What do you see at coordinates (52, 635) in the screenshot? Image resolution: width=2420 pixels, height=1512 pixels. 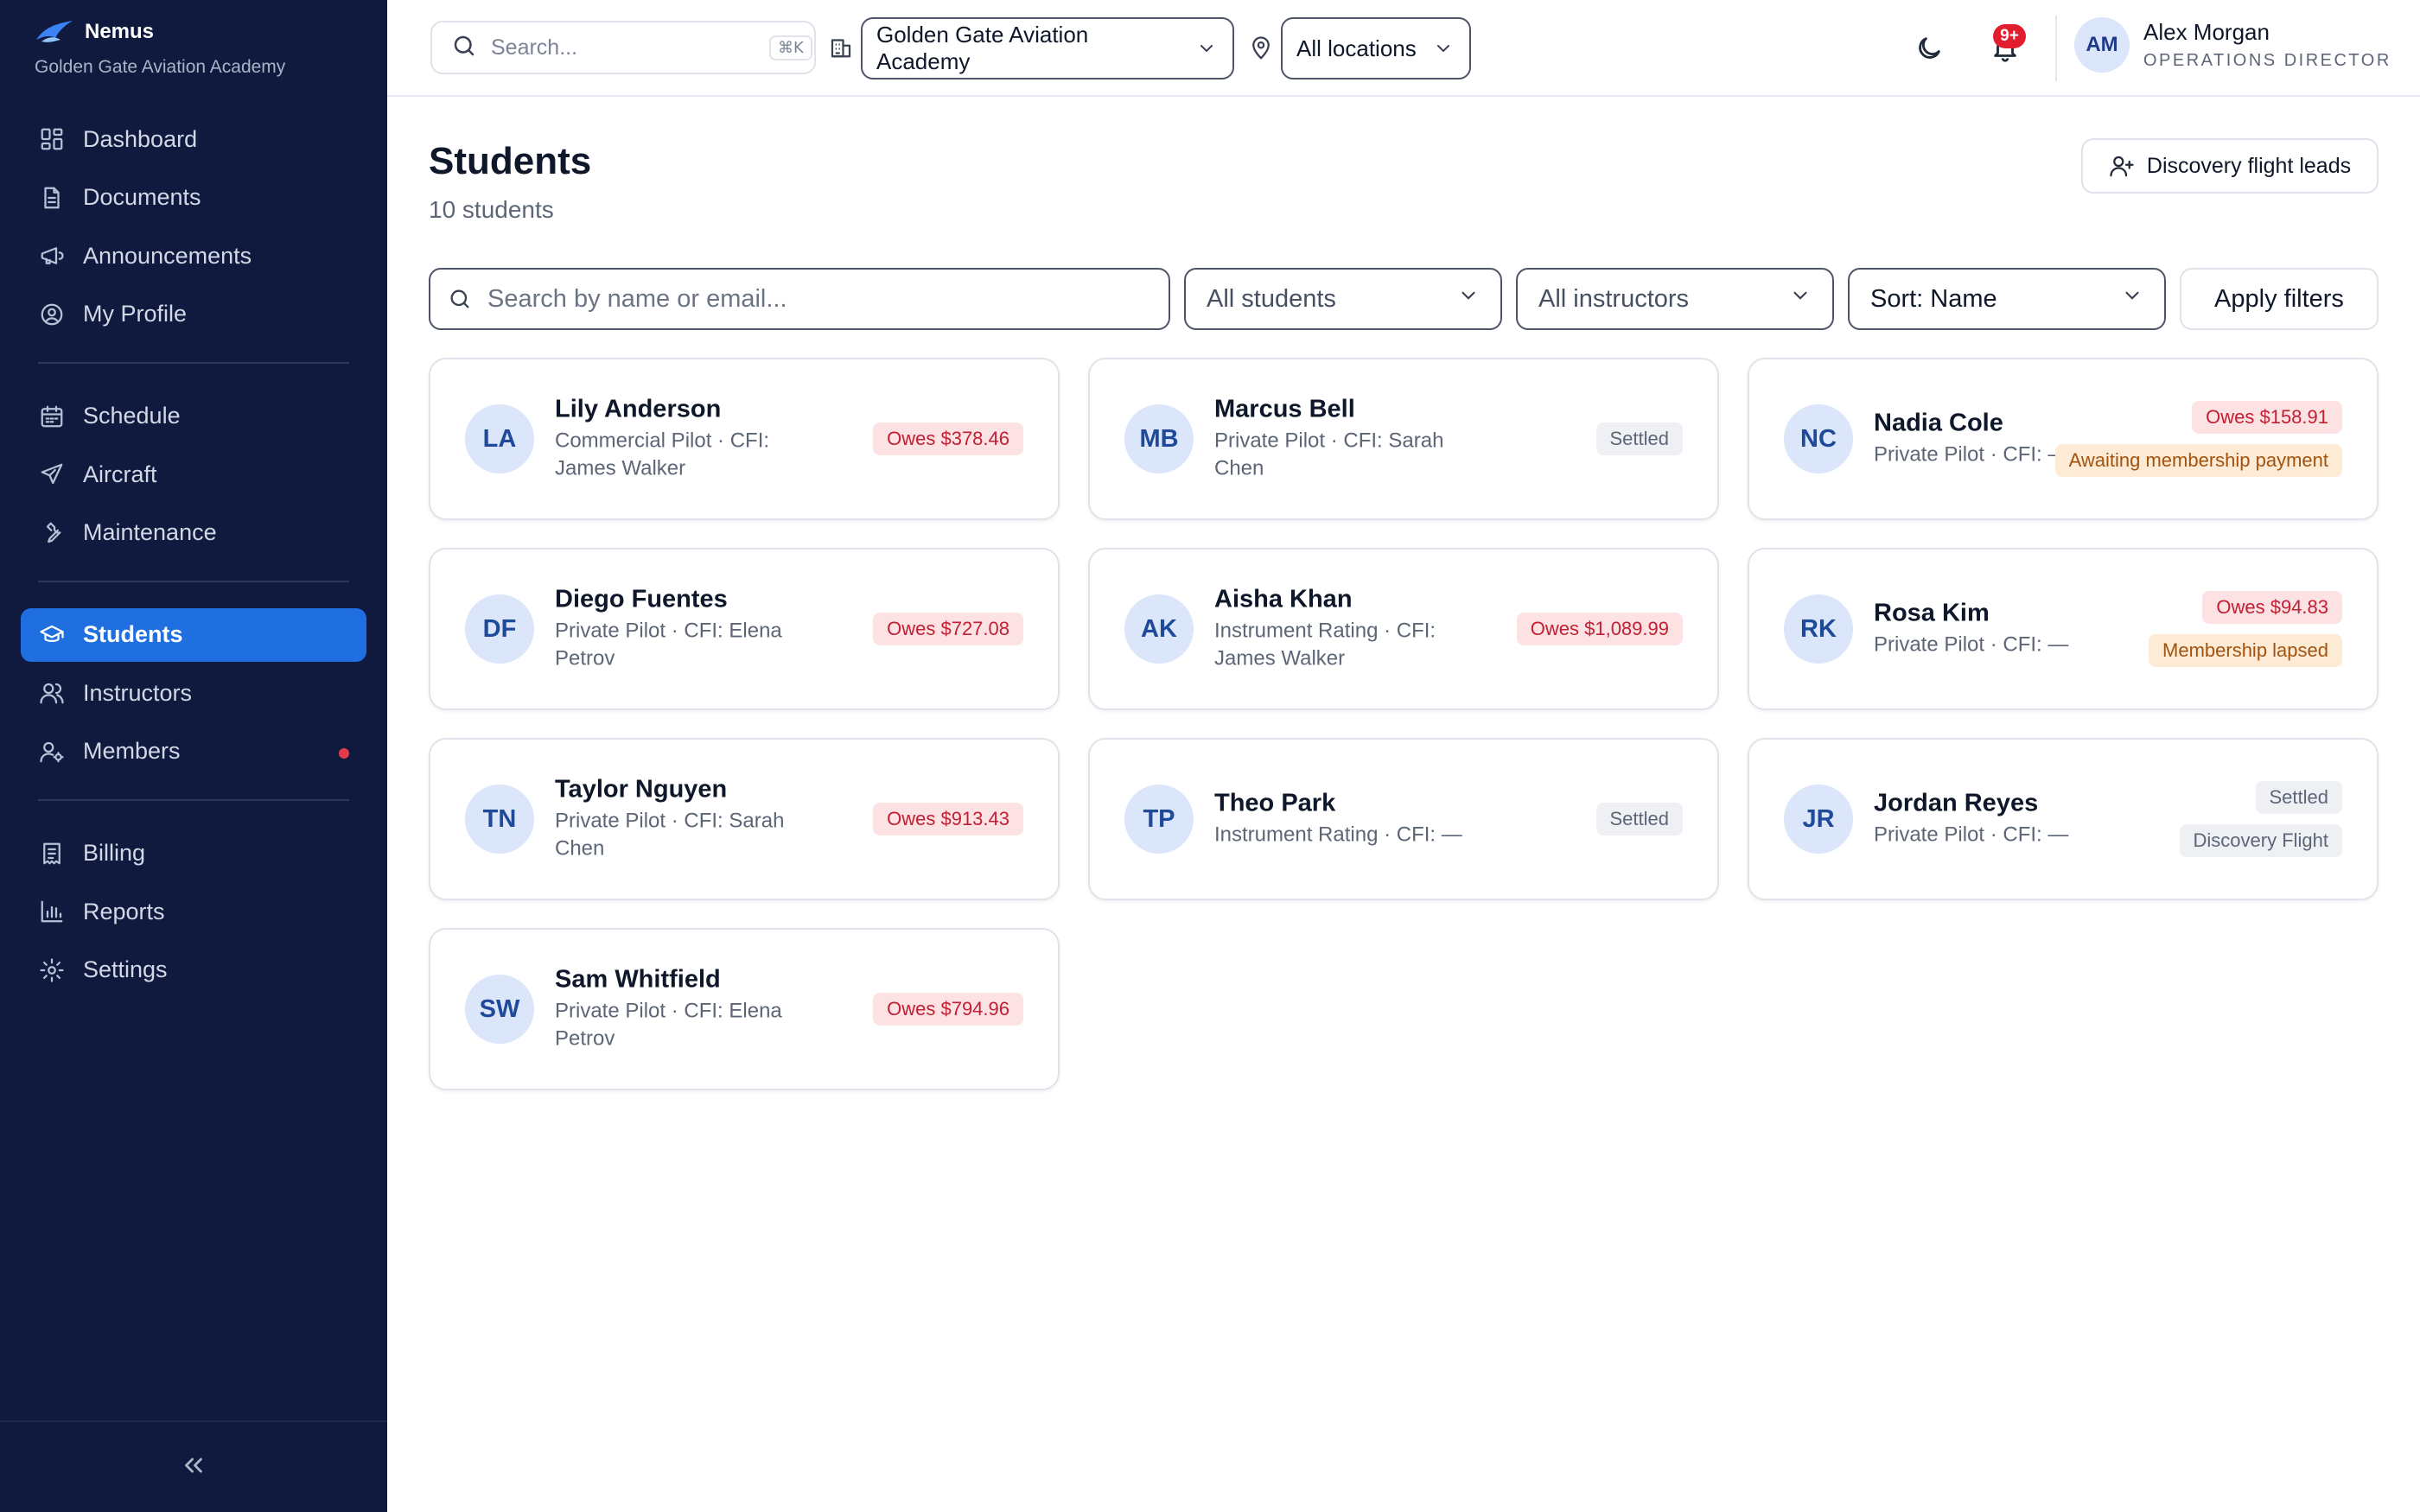 I see `graduation-cap-icon` at bounding box center [52, 635].